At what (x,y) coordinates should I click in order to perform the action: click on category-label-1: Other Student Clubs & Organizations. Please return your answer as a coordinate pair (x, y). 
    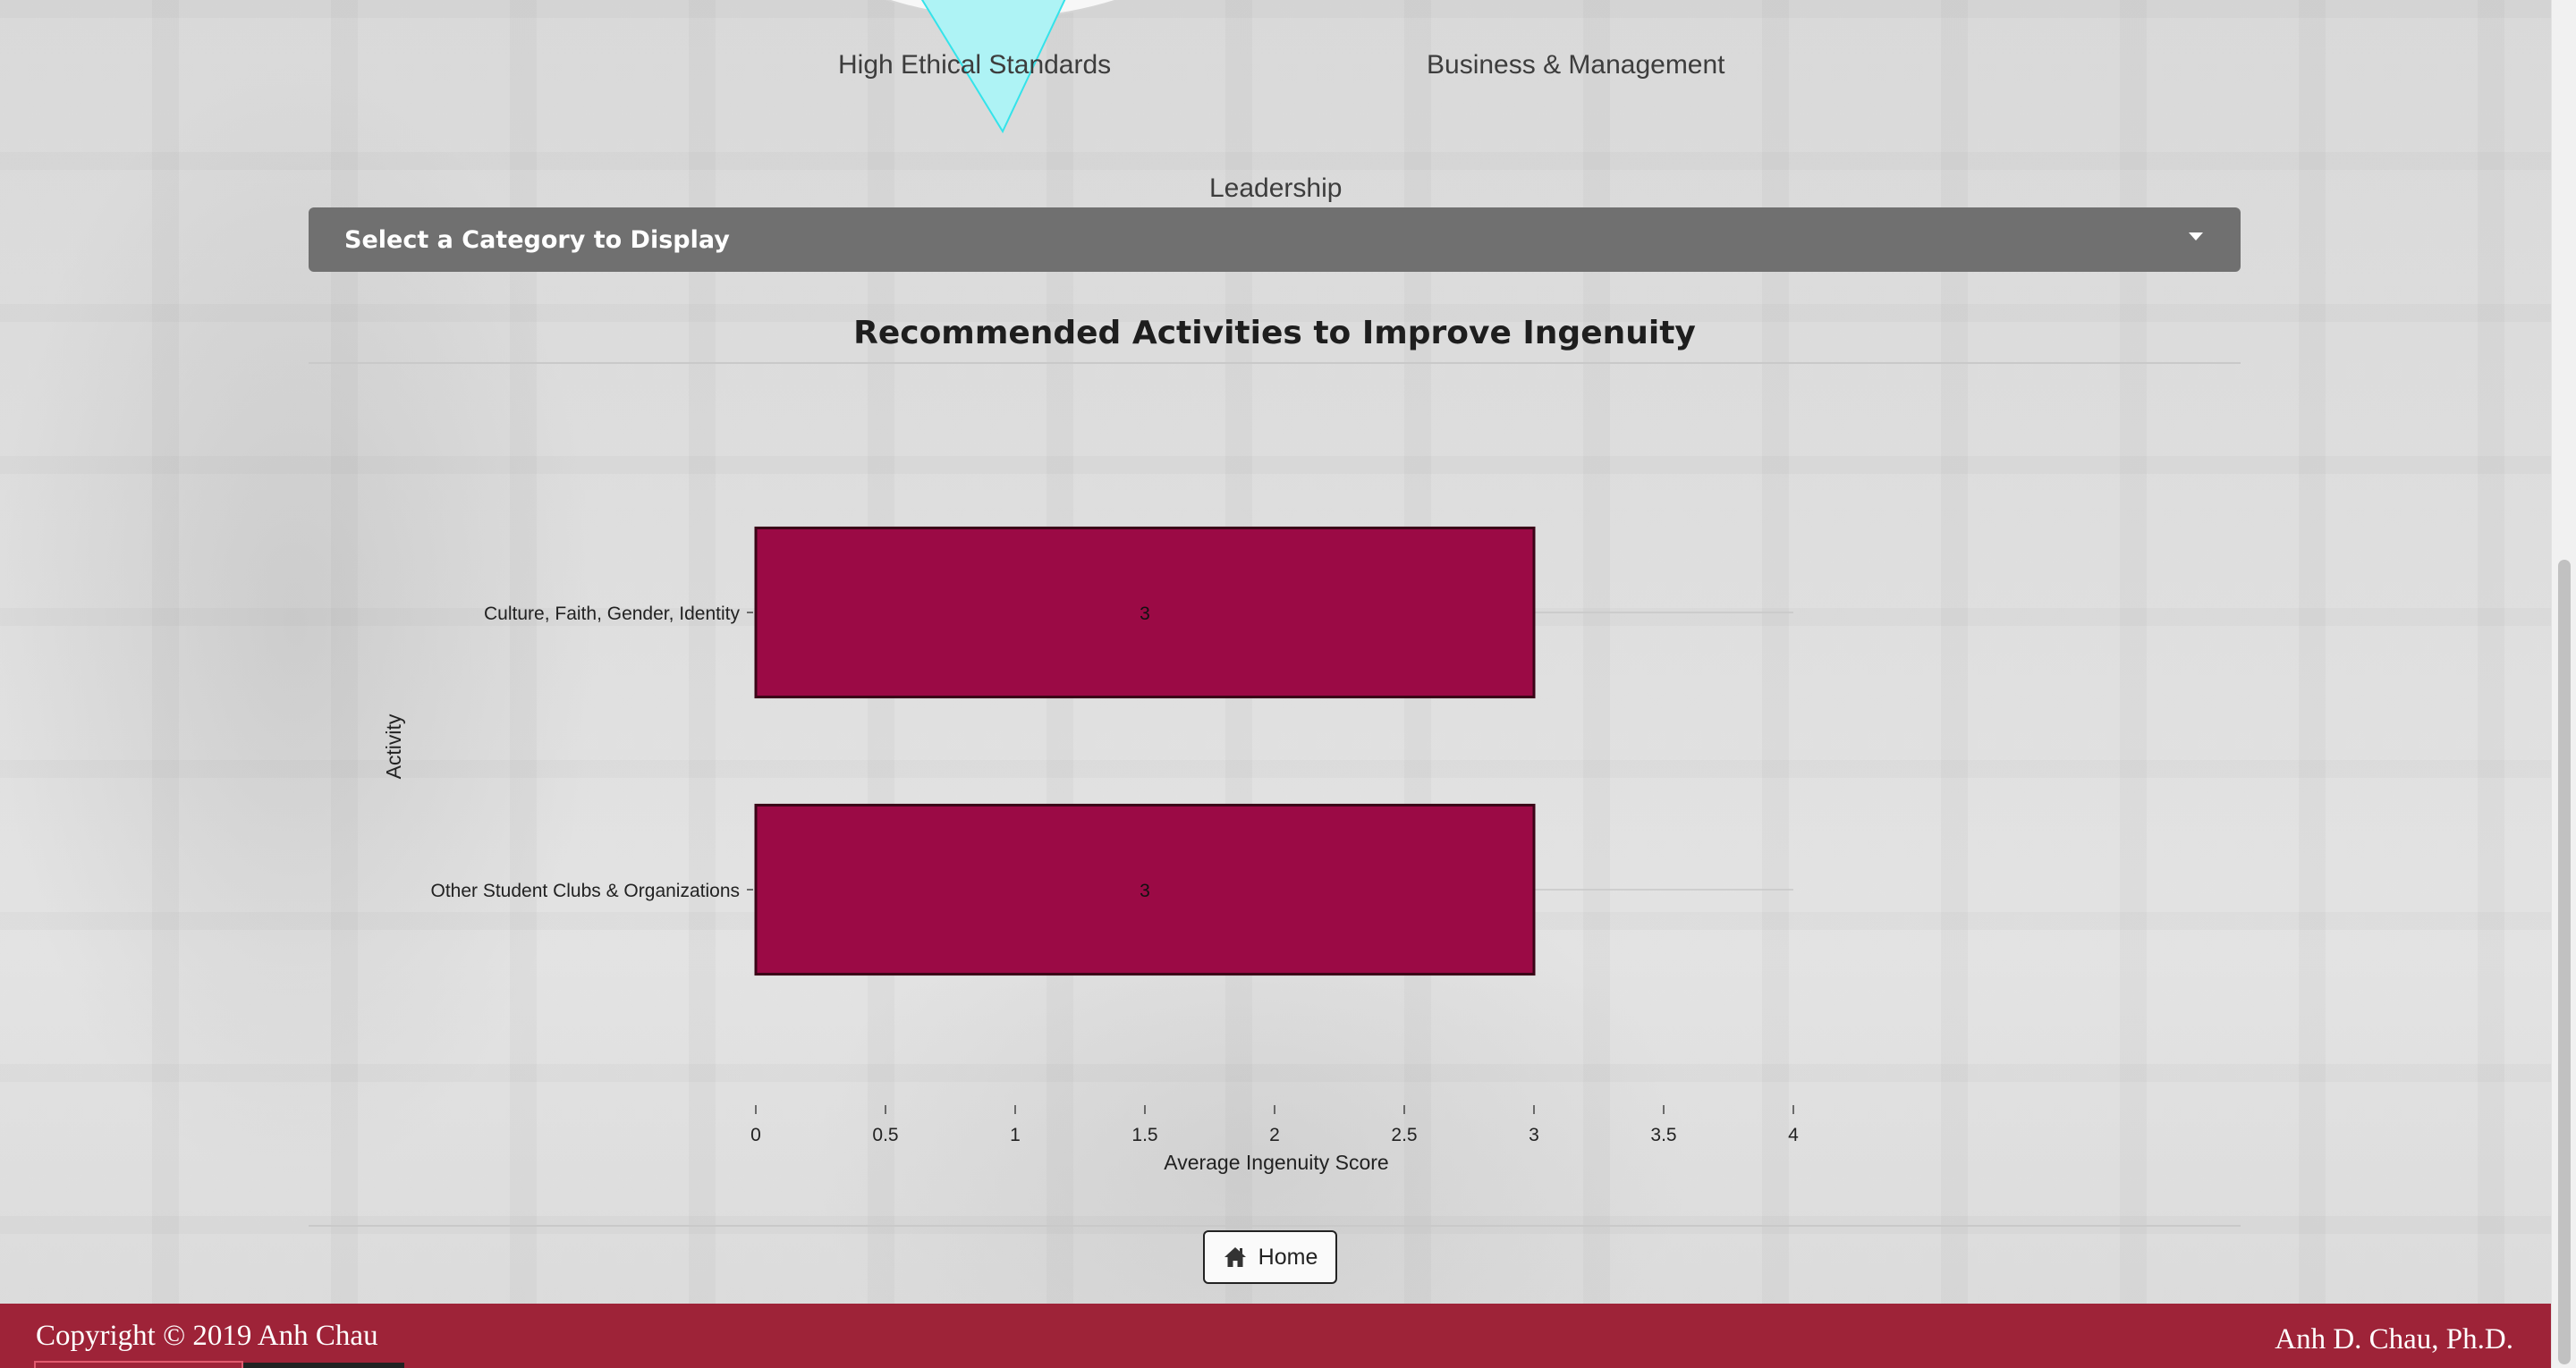
    Looking at the image, I should click on (585, 891).